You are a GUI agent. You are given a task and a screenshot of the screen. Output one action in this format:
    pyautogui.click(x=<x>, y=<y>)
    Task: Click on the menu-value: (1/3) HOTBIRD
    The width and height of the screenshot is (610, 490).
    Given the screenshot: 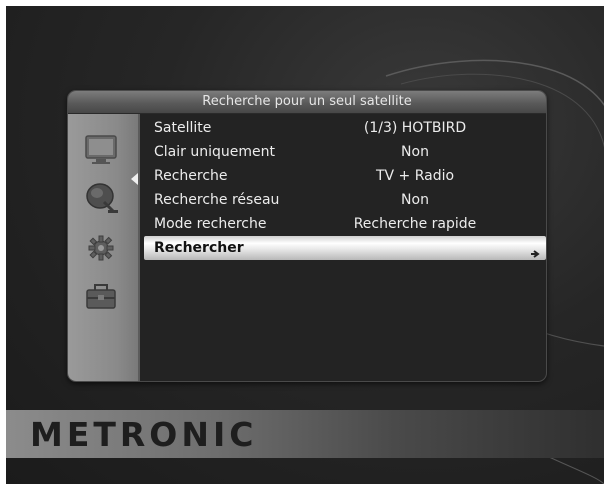 What is the action you would take?
    pyautogui.click(x=415, y=128)
    